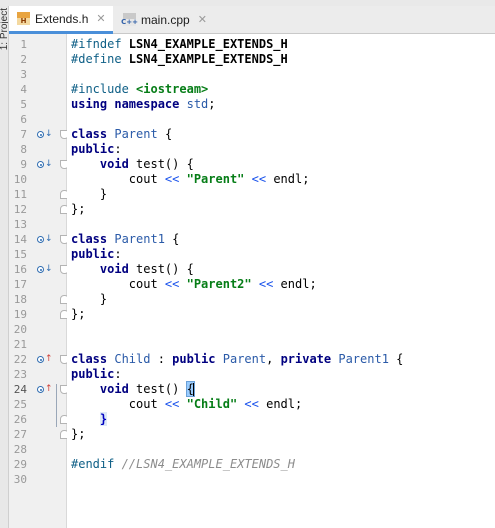  Describe the element at coordinates (18, 464) in the screenshot. I see `line-number: 29` at that location.